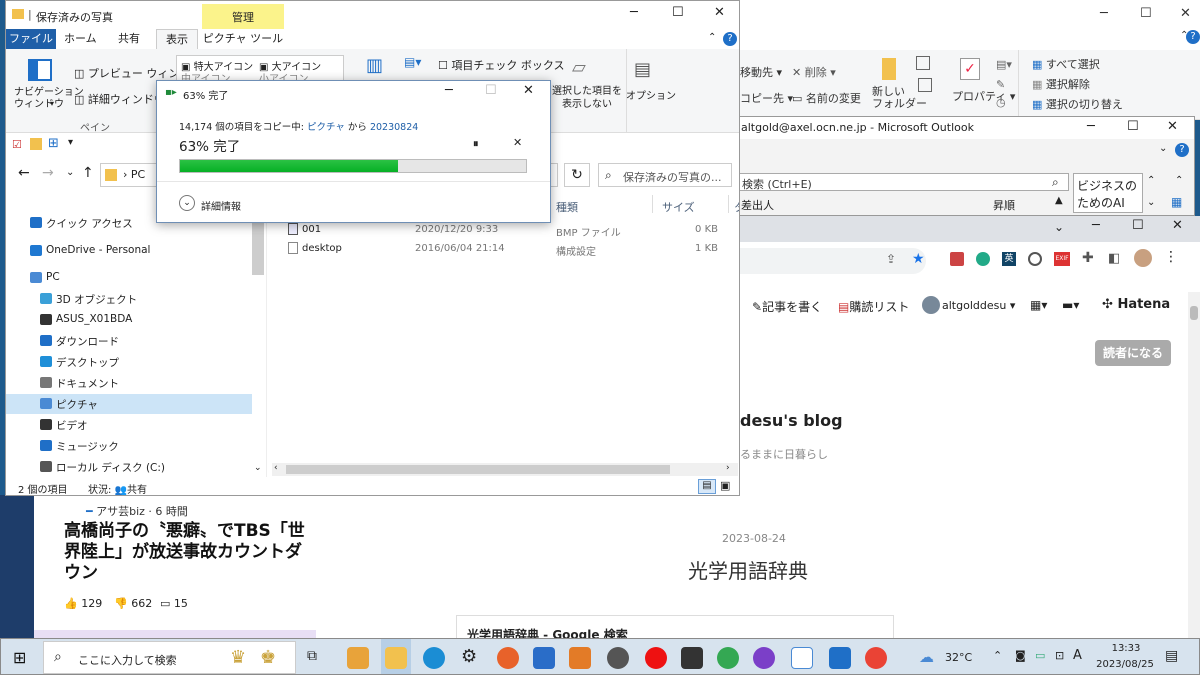 The width and height of the screenshot is (1200, 675). I want to click on from-column: 差出人, so click(757, 205).